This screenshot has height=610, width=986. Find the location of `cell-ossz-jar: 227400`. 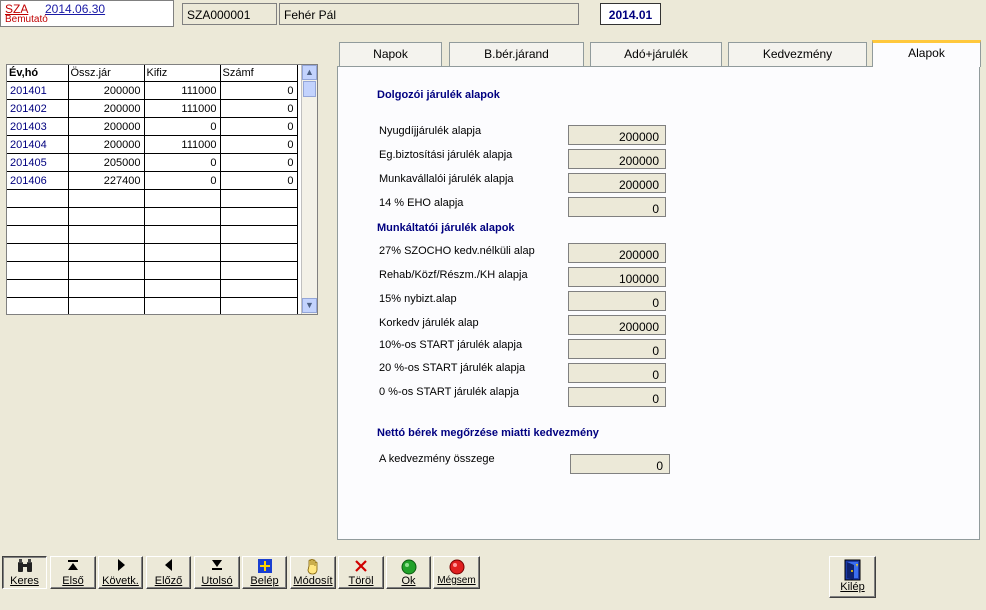

cell-ossz-jar: 227400 is located at coordinates (106, 180).